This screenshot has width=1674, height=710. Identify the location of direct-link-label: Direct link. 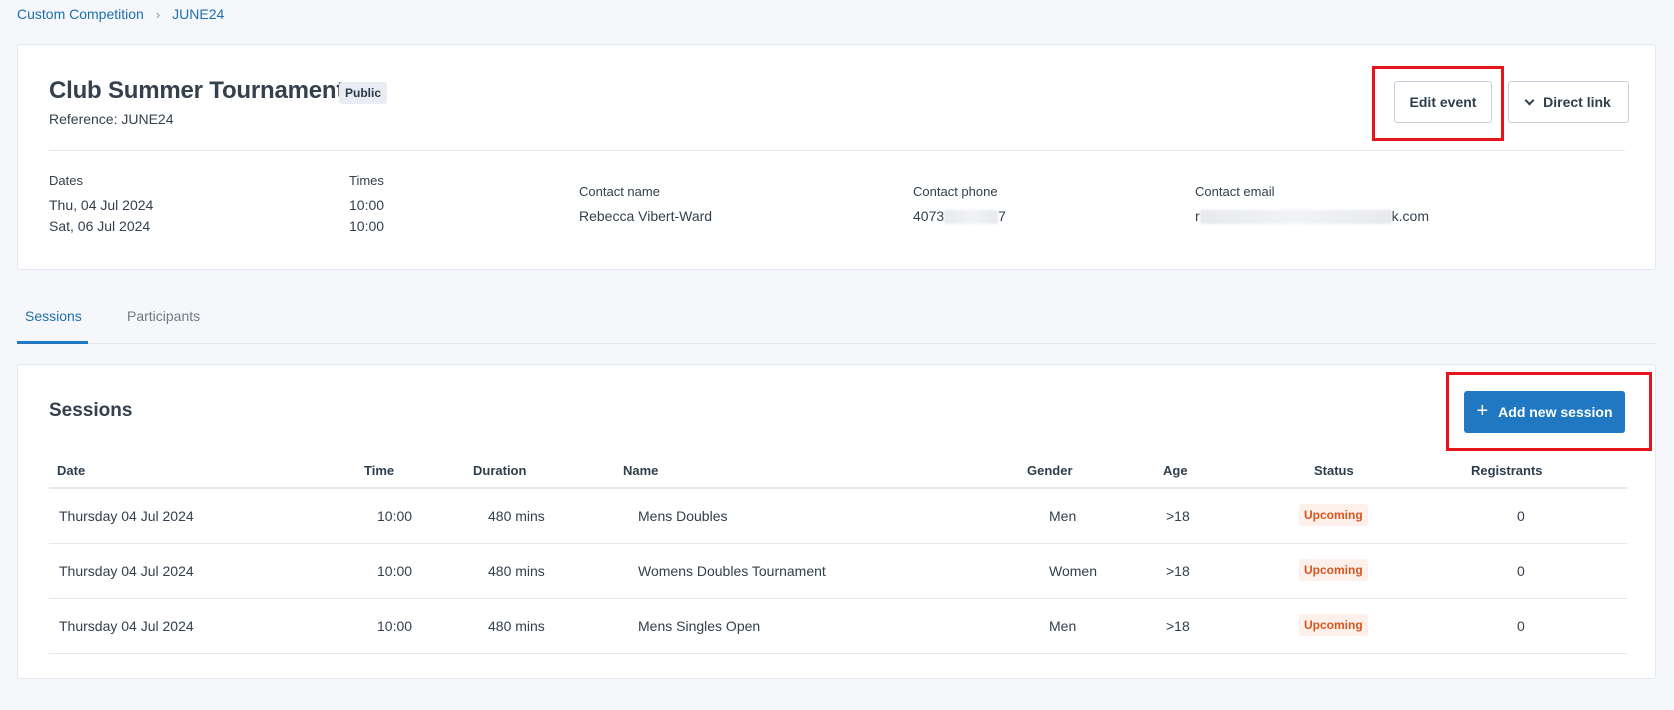
(1577, 102).